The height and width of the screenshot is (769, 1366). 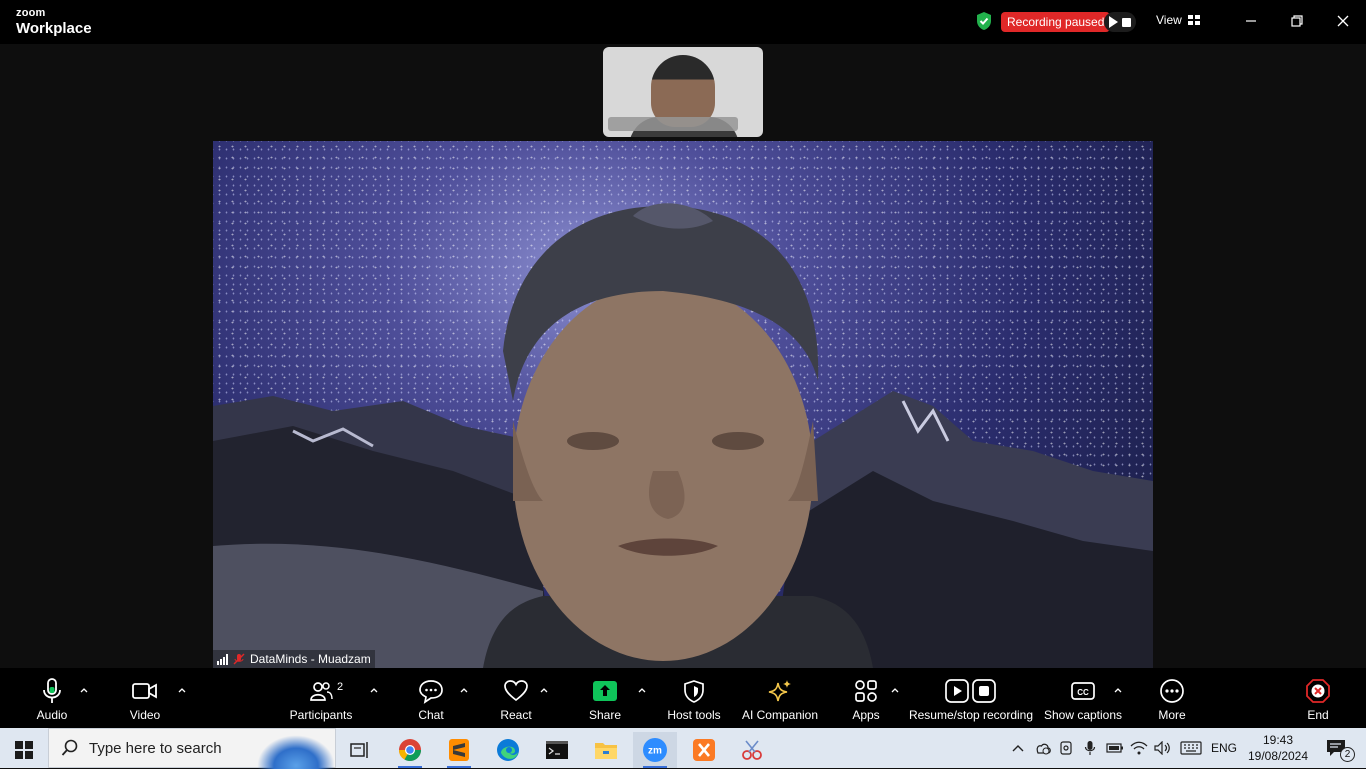 I want to click on recording-status-badge: Recording paused, so click(x=1056, y=22).